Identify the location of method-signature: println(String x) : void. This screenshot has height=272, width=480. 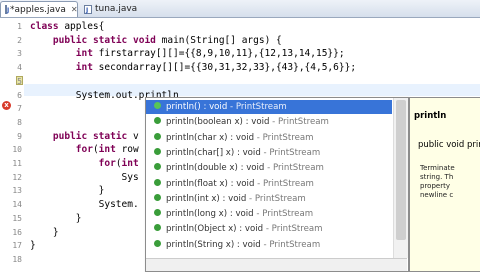
(213, 244).